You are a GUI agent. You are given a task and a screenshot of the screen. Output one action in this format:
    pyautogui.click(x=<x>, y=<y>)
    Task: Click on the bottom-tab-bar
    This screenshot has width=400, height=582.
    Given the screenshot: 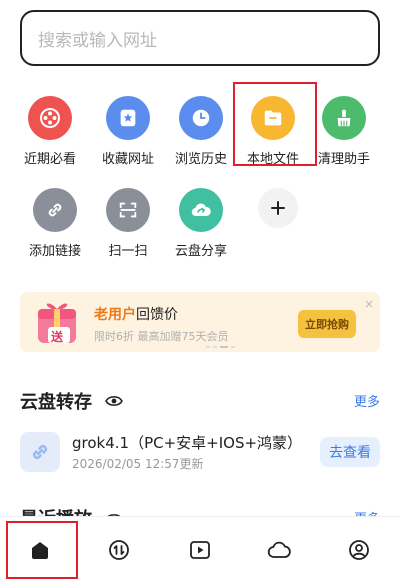 What is the action you would take?
    pyautogui.click(x=200, y=549)
    